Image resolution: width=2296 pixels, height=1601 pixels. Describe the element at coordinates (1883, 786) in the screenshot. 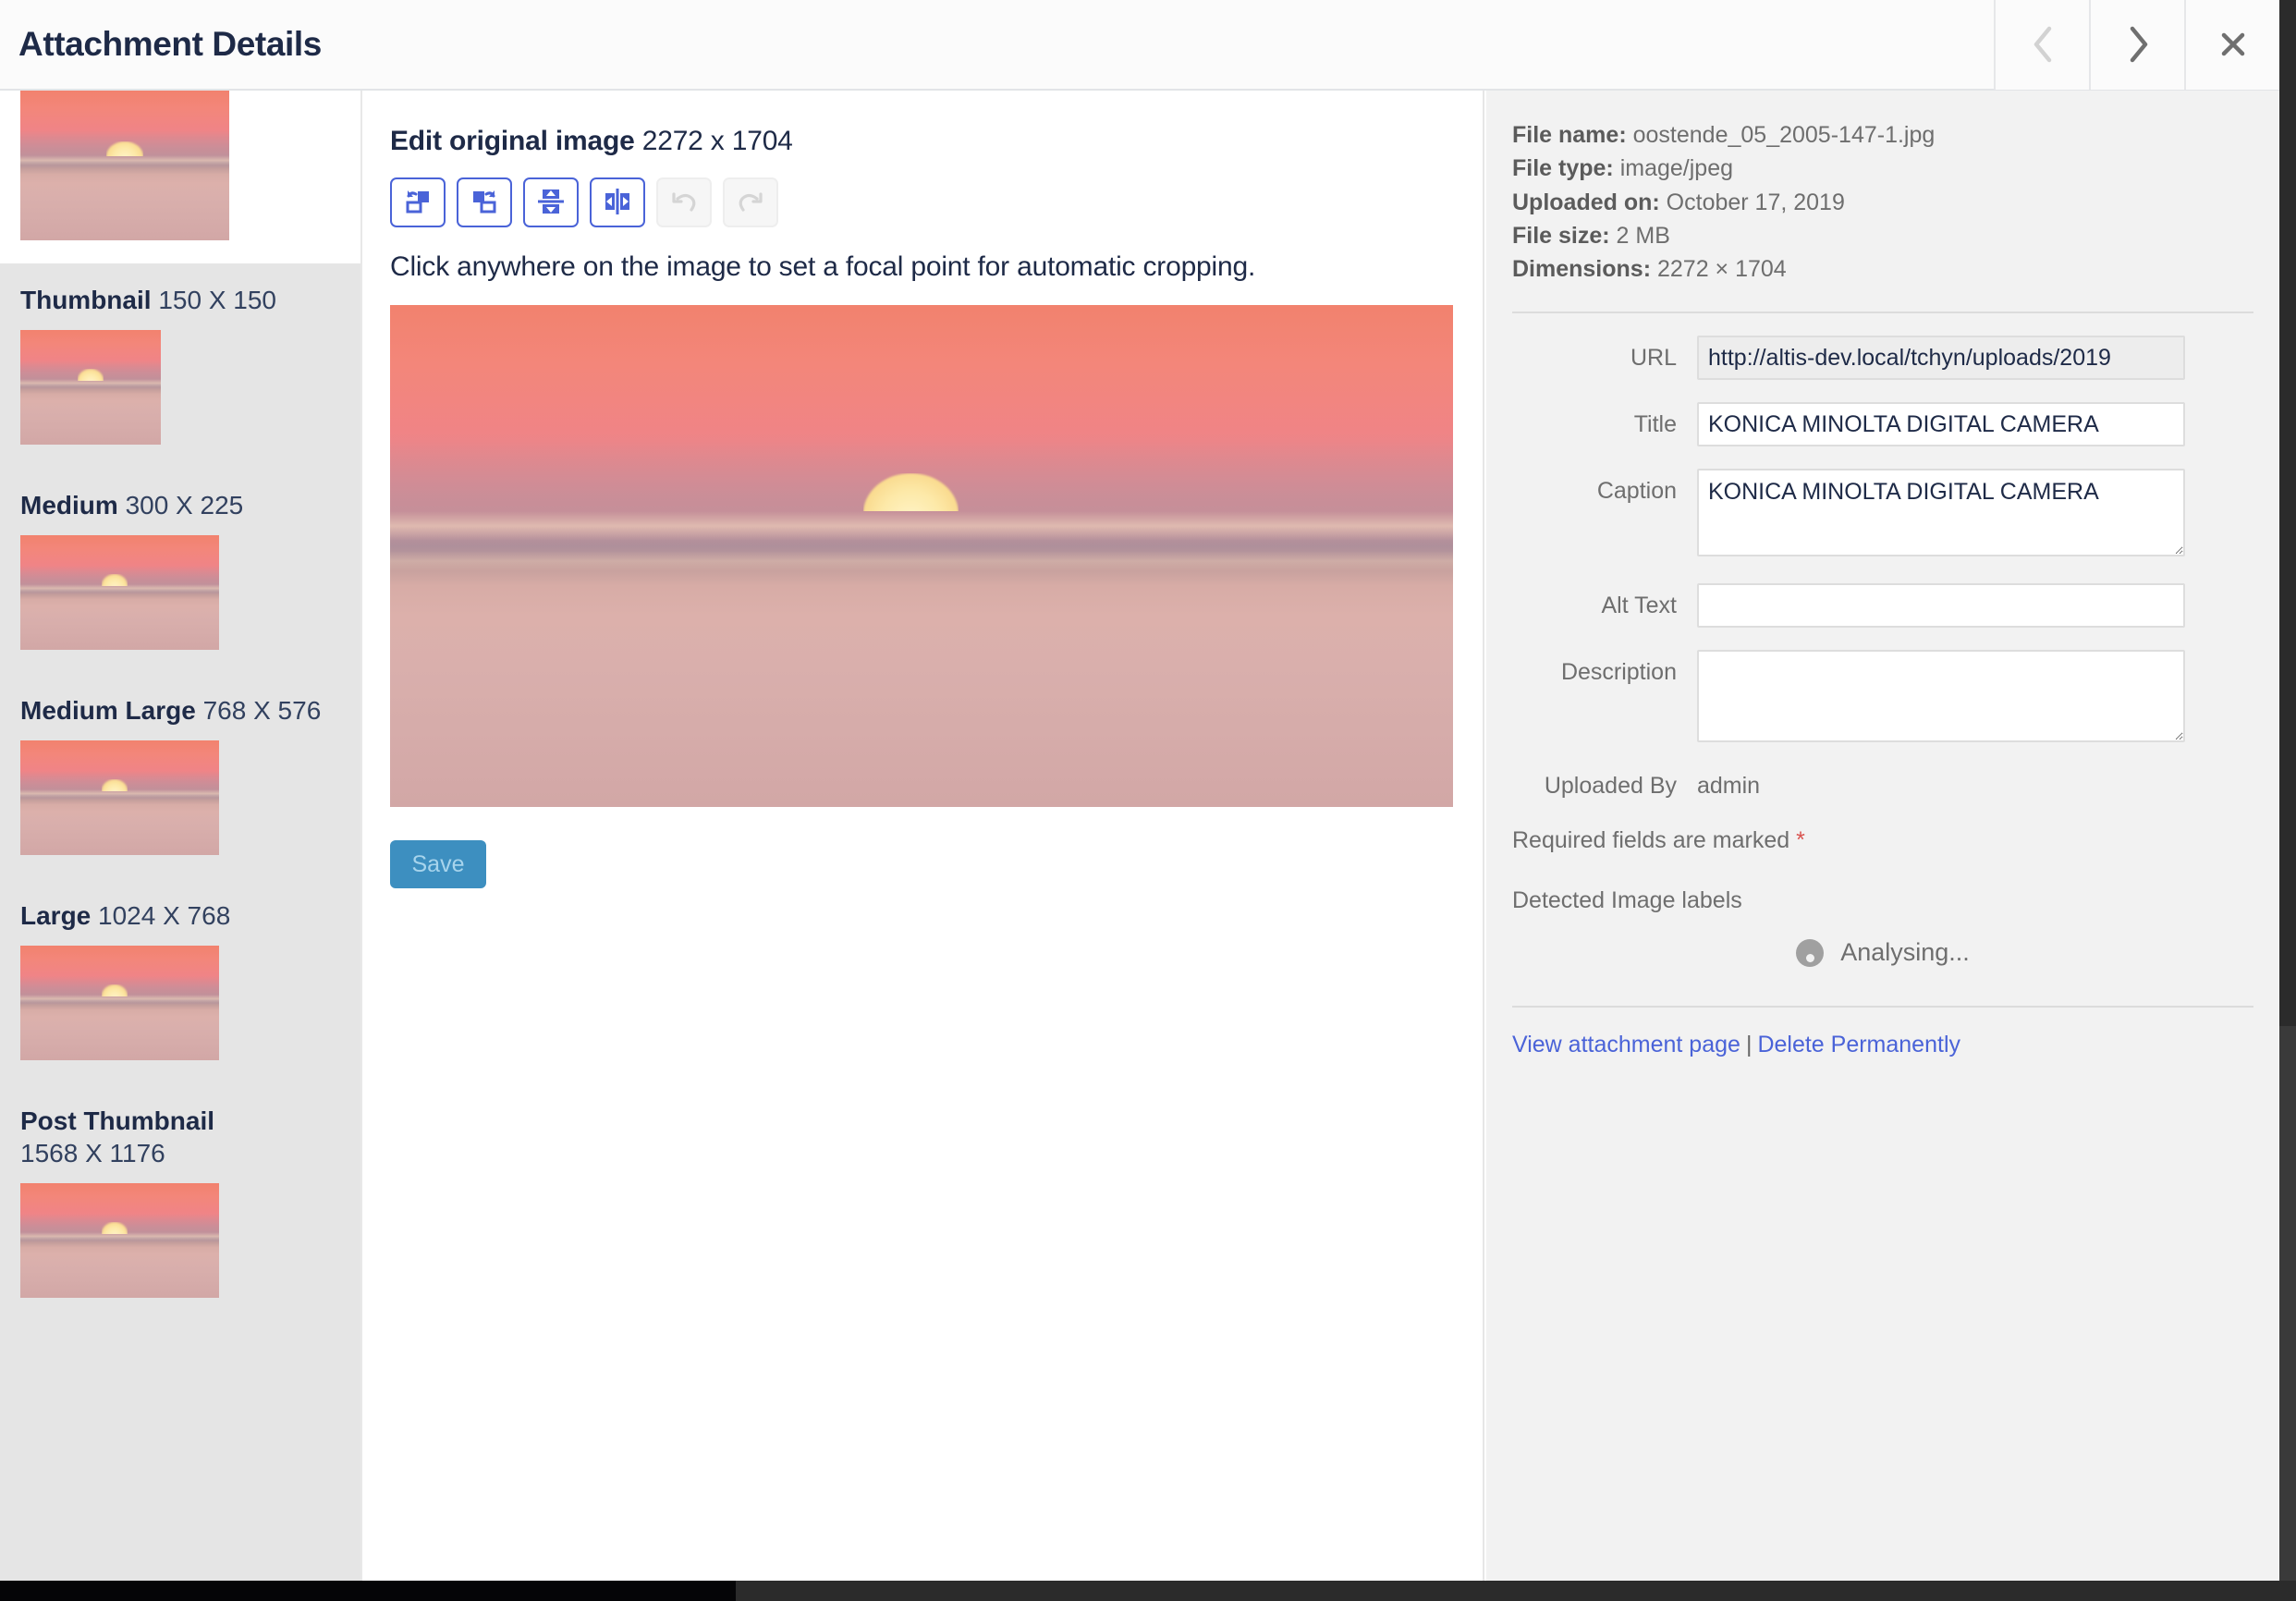

I see `uploaded-by-row: Uploaded By admin` at that location.